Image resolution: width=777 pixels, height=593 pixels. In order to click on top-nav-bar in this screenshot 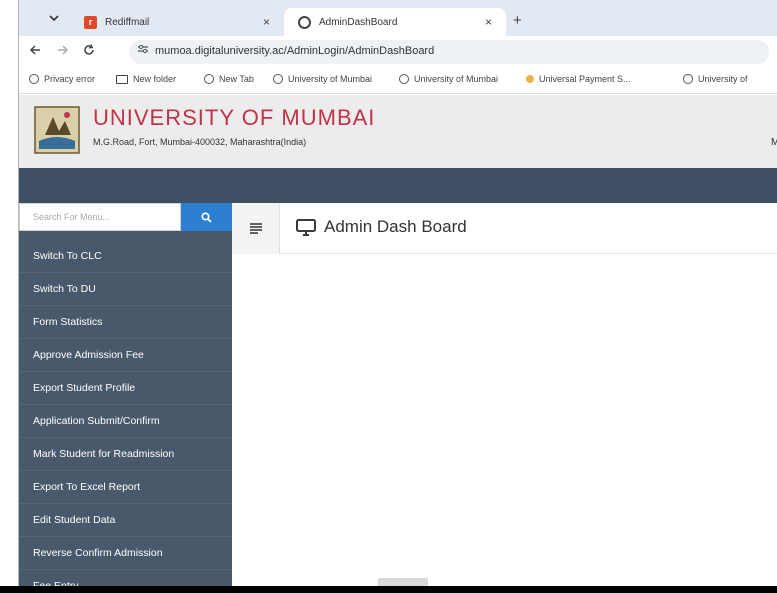, I will do `click(398, 185)`.